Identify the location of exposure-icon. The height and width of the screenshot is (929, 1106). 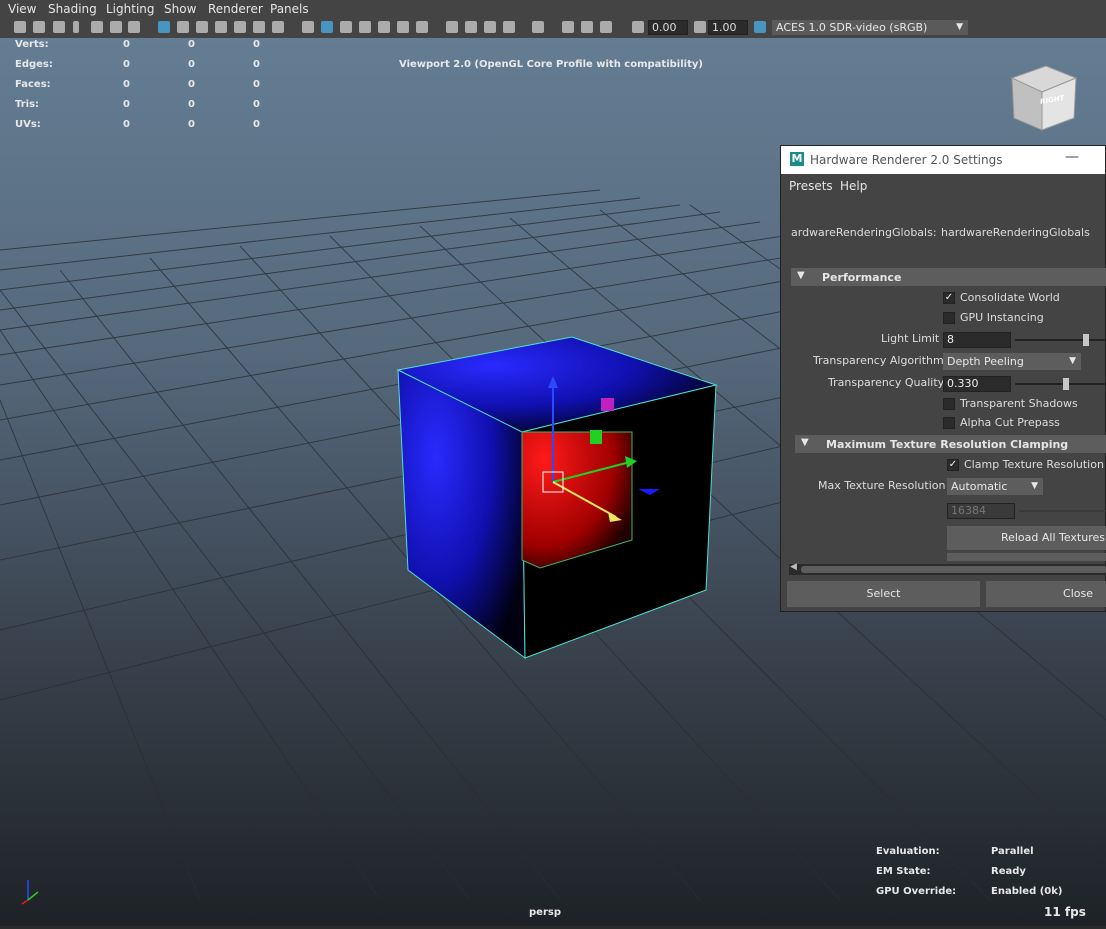
(638, 27).